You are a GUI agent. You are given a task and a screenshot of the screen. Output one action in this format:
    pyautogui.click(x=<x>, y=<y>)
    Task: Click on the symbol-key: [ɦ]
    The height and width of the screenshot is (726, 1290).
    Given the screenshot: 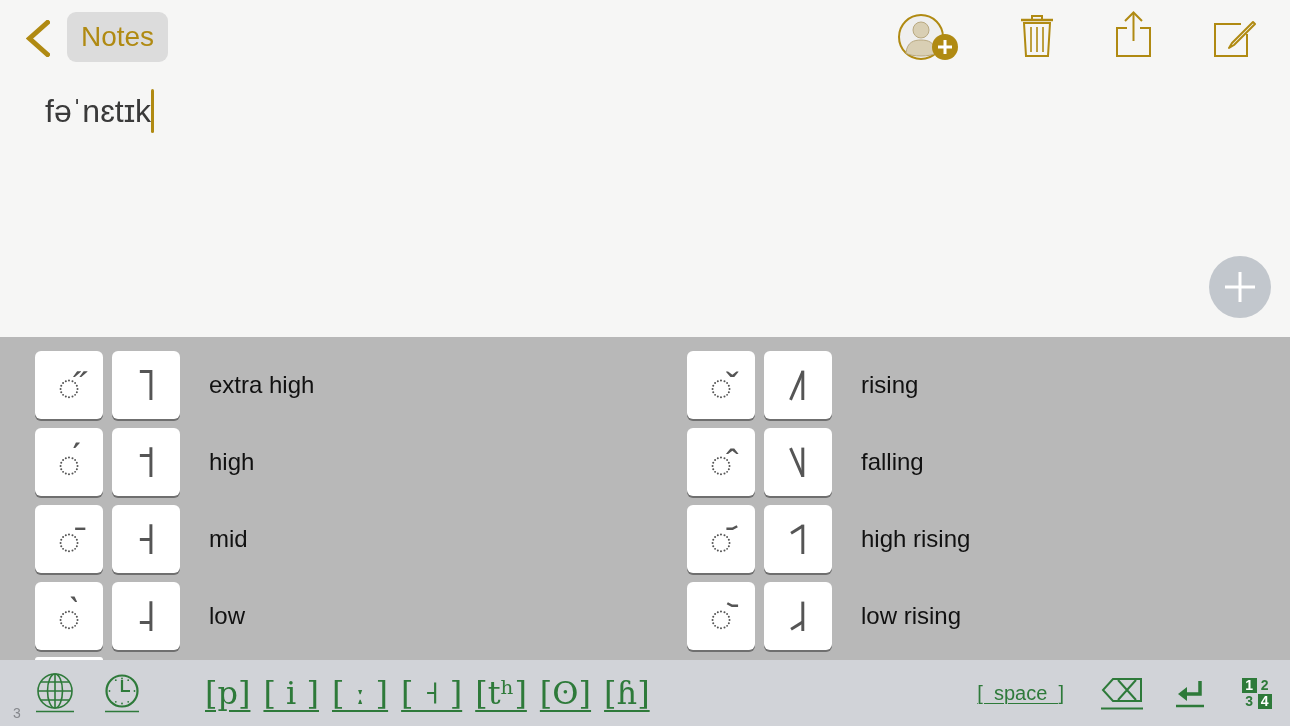 What is the action you would take?
    pyautogui.click(x=627, y=693)
    